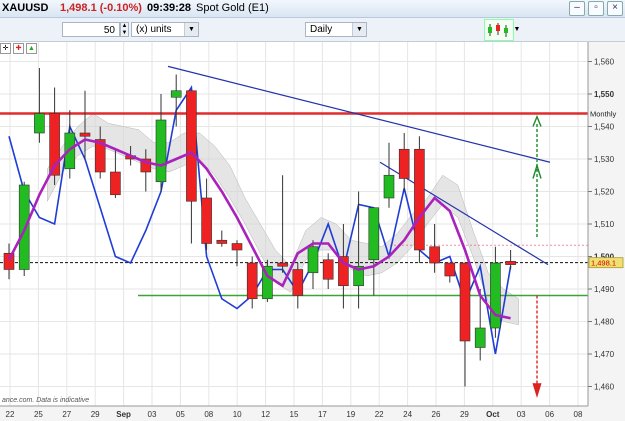  What do you see at coordinates (436, 414) in the screenshot?
I see `x-tick-label: 26` at bounding box center [436, 414].